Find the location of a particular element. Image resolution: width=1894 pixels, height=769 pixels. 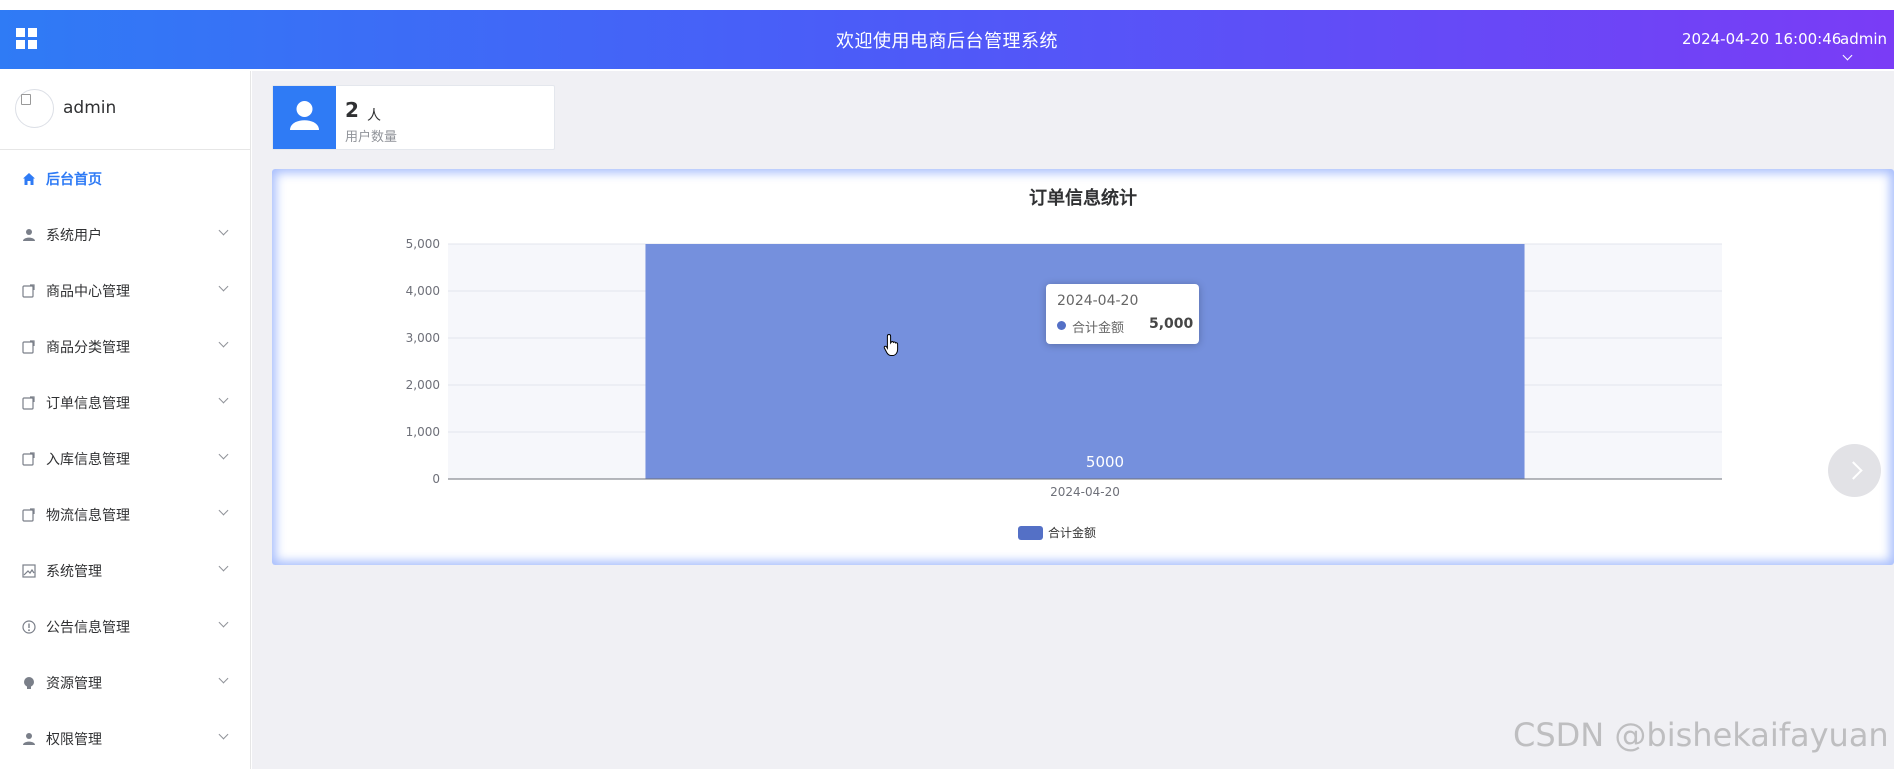

info-icon is located at coordinates (29, 627).